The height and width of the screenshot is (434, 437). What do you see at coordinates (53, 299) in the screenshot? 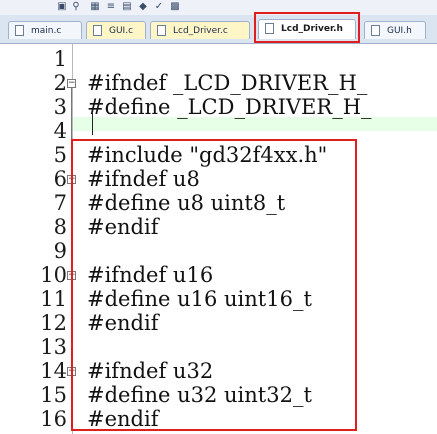
I see `line-number: 11` at bounding box center [53, 299].